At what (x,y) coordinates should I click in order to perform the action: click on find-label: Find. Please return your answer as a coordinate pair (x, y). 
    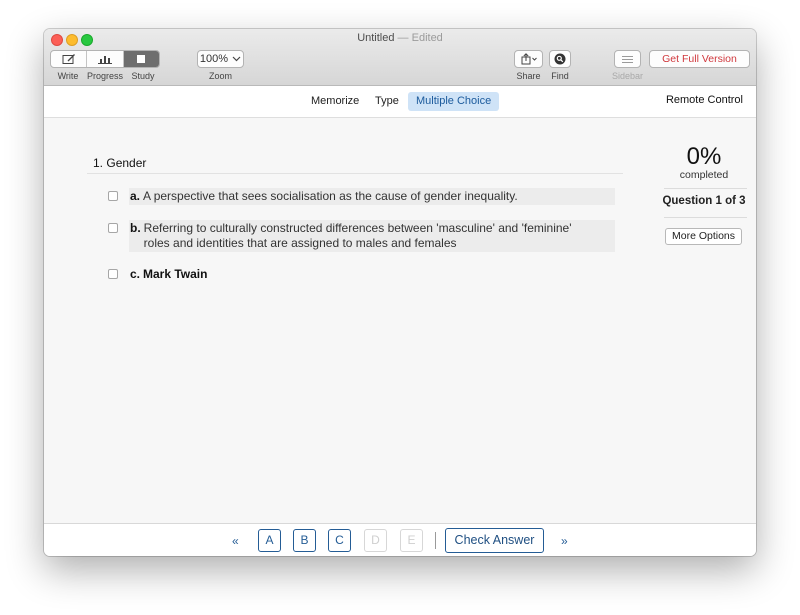
    Looking at the image, I should click on (560, 76).